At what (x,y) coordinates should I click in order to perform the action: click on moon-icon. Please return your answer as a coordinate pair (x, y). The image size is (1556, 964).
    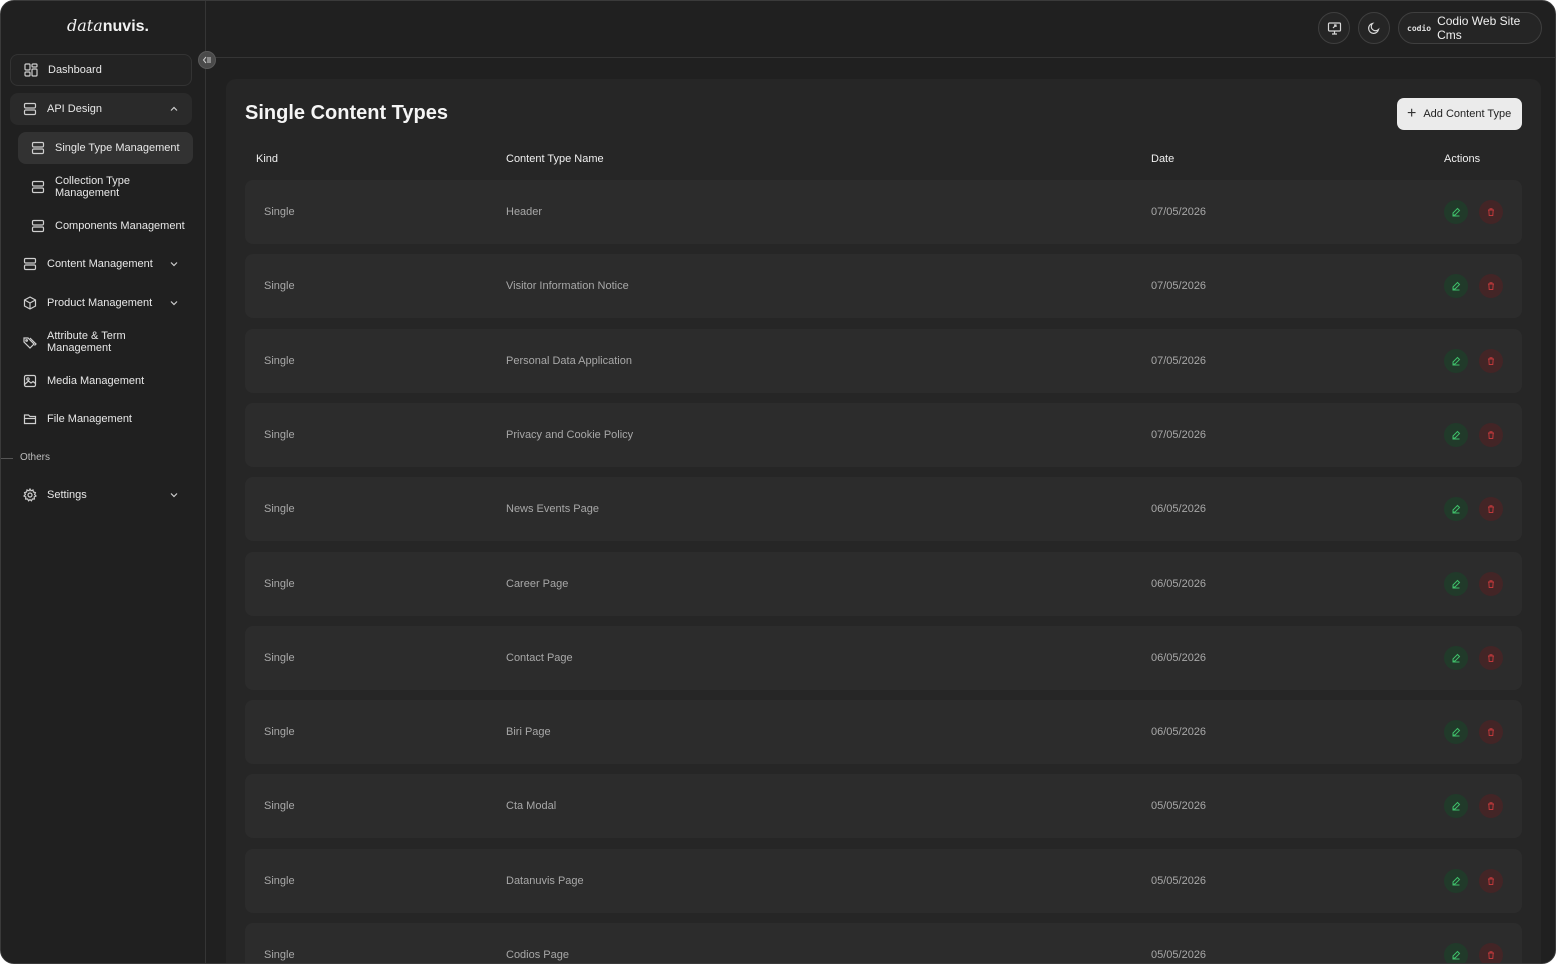
    Looking at the image, I should click on (1374, 28).